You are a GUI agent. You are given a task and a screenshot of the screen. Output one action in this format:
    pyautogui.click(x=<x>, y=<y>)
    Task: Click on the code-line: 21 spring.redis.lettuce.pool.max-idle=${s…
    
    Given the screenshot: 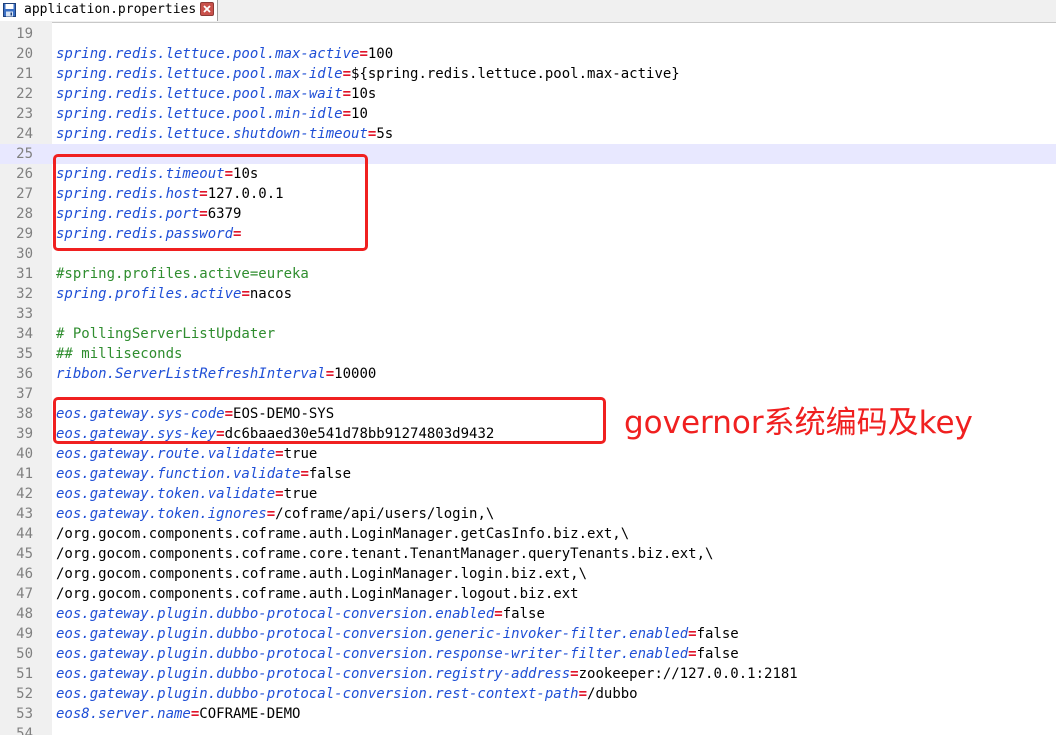 What is the action you would take?
    pyautogui.click(x=528, y=74)
    